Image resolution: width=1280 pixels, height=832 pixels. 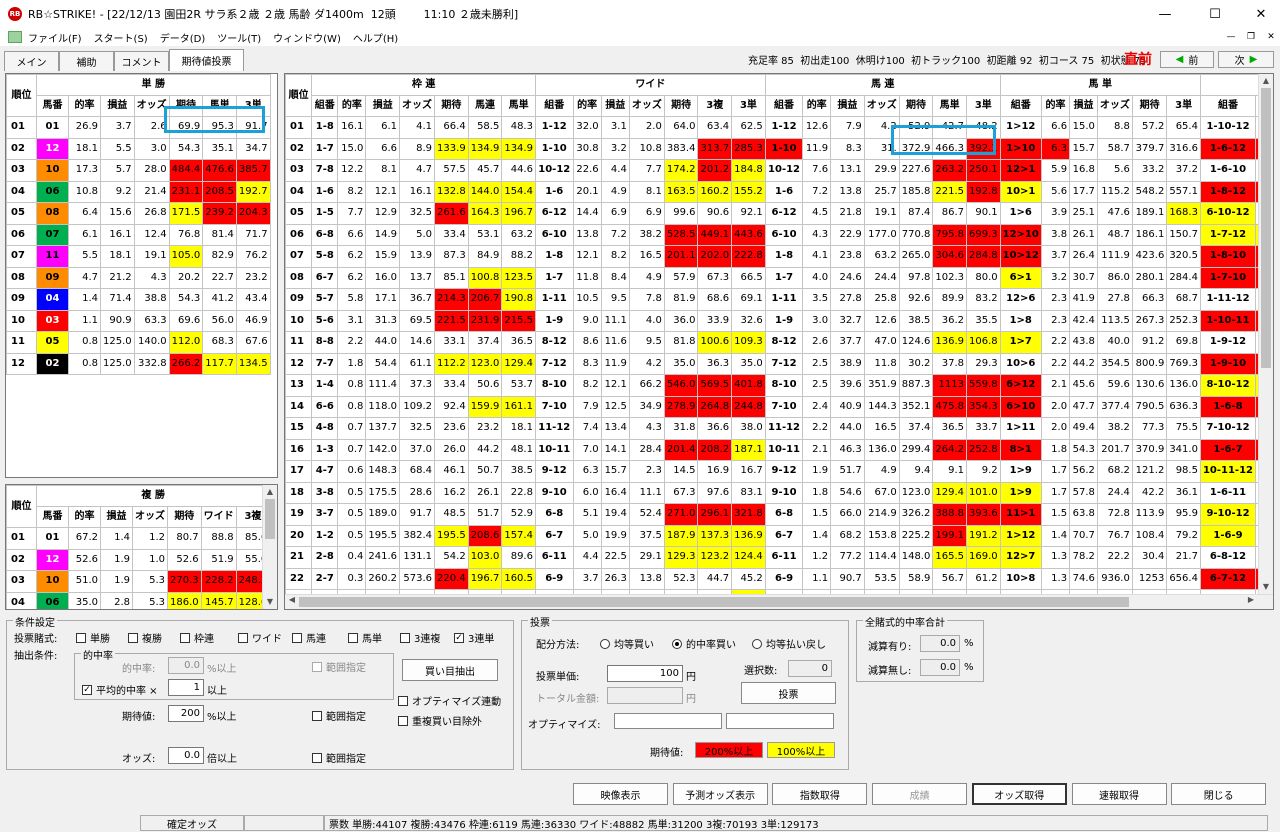 I want to click on scroll-right-icon: ▶, so click(x=1251, y=602).